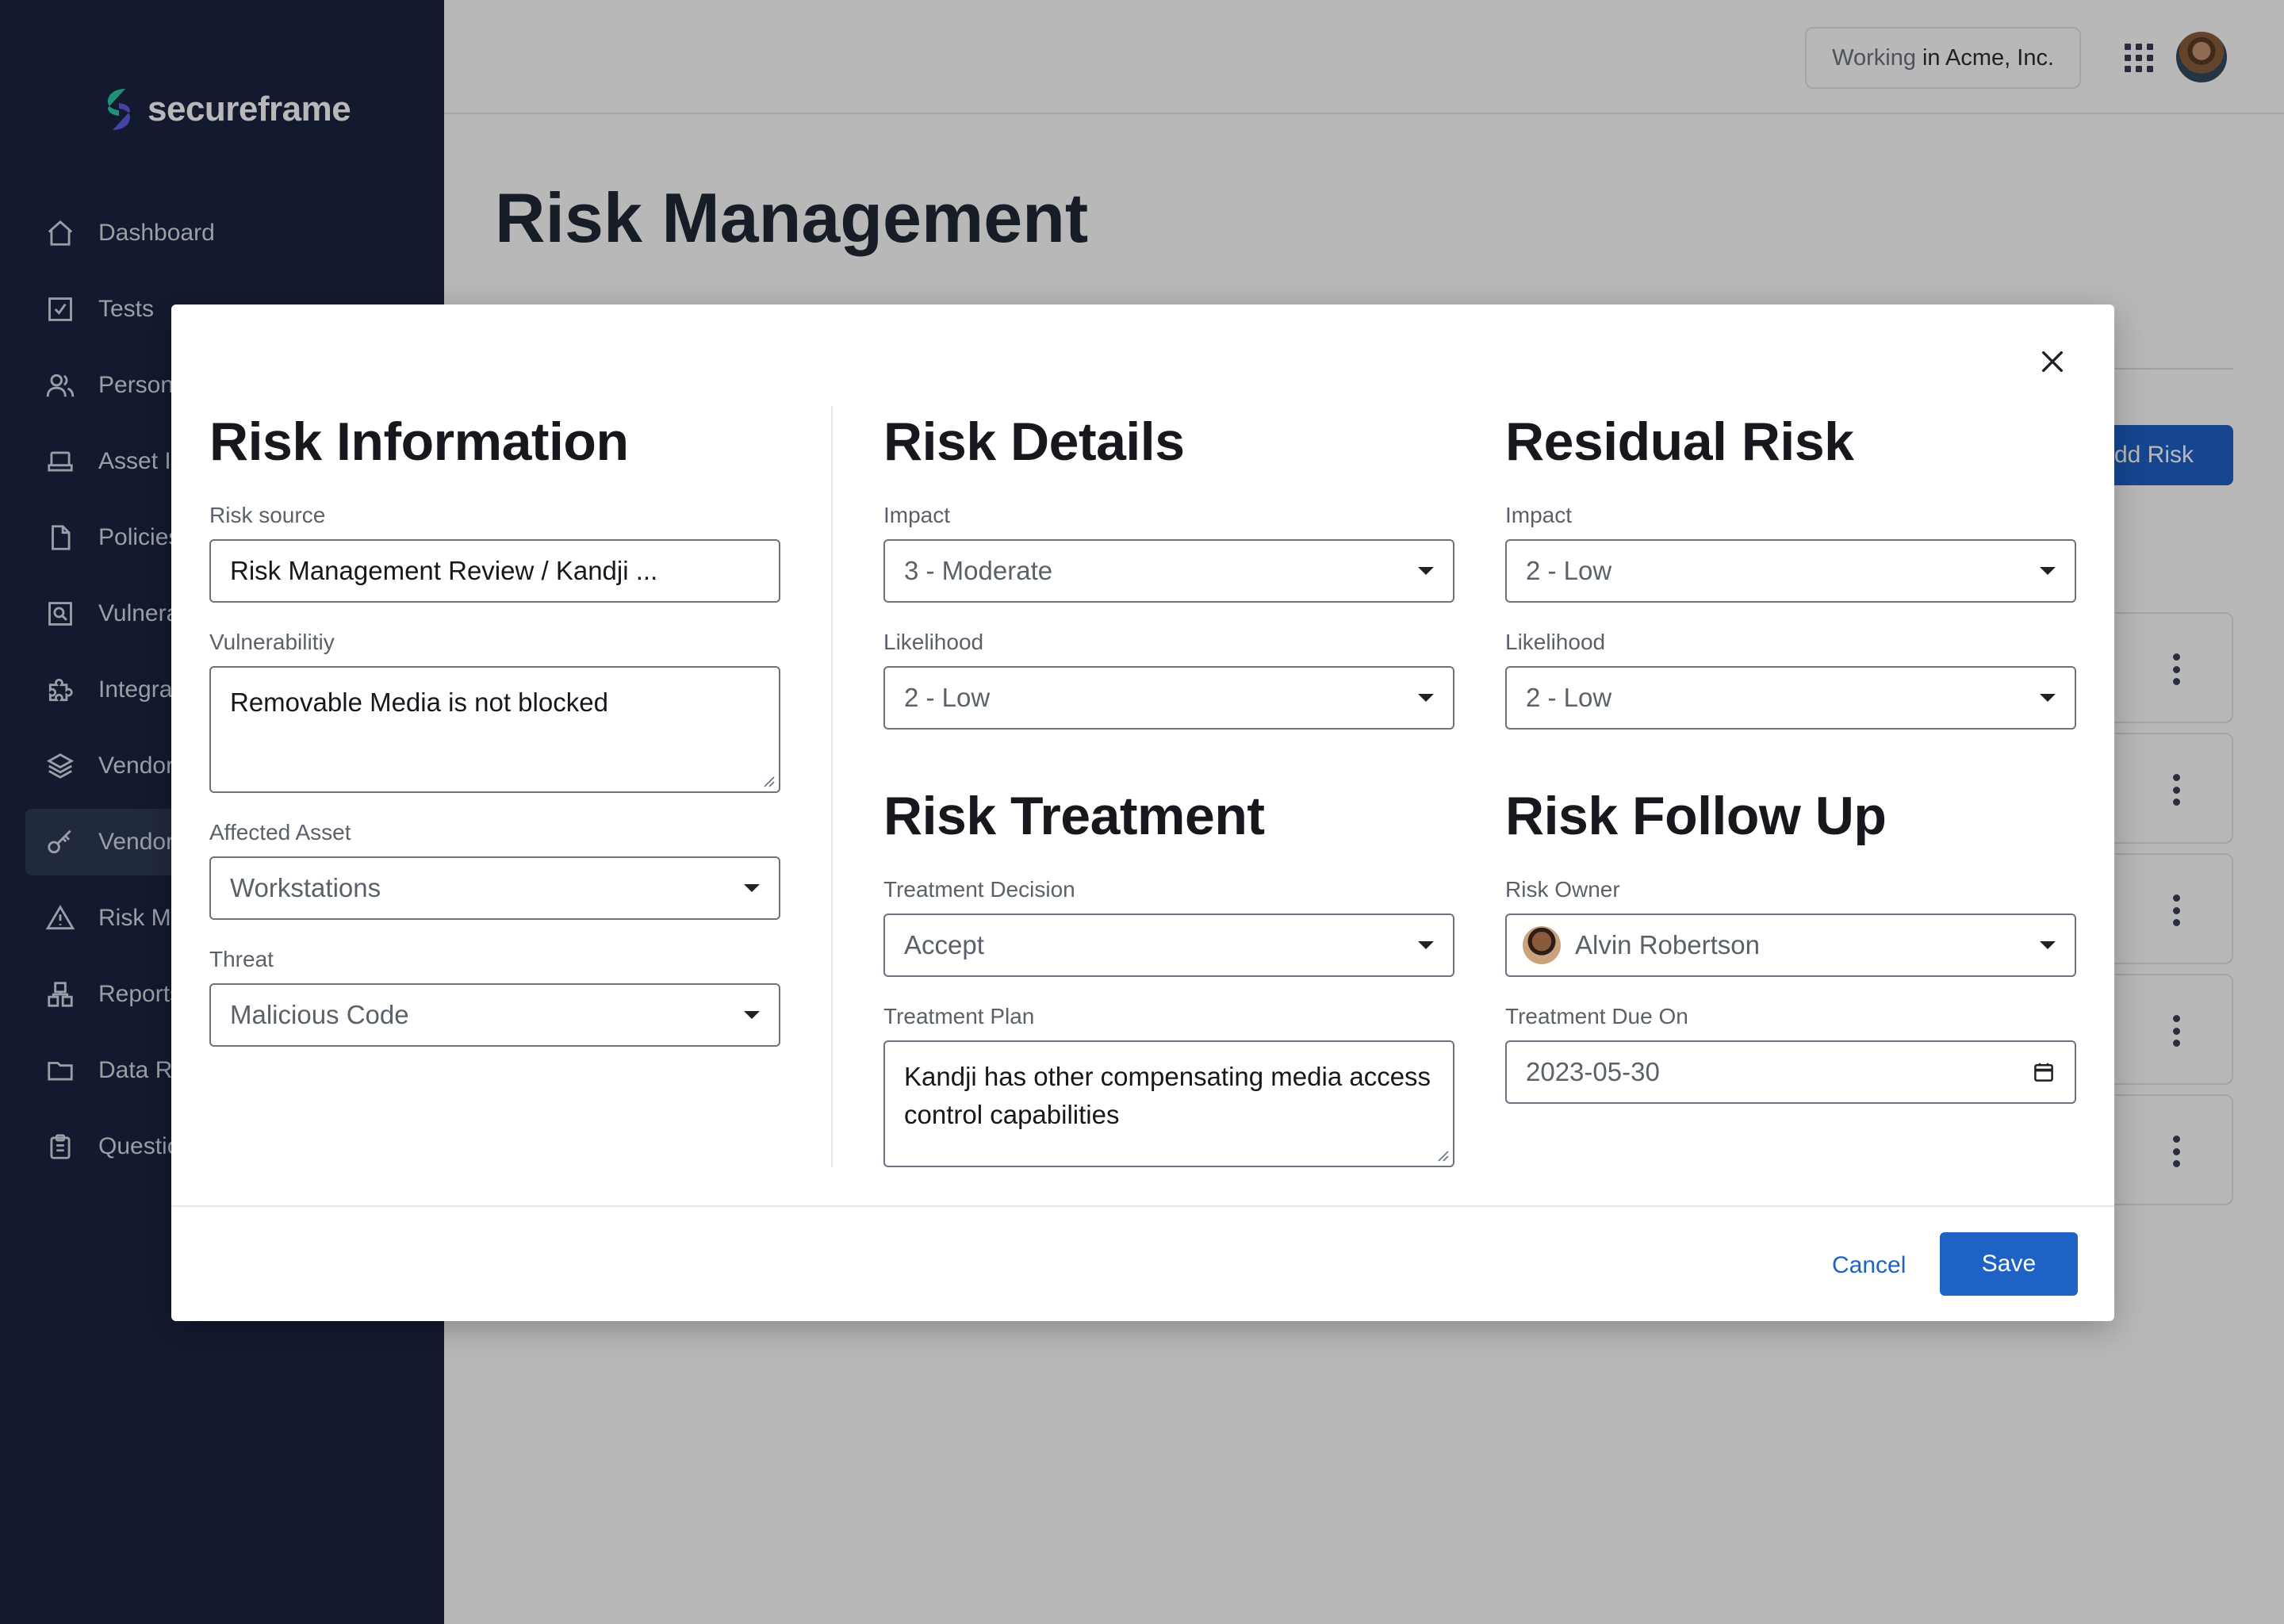 This screenshot has height=1624, width=2284. I want to click on threat-value: Malicious Code, so click(319, 1014).